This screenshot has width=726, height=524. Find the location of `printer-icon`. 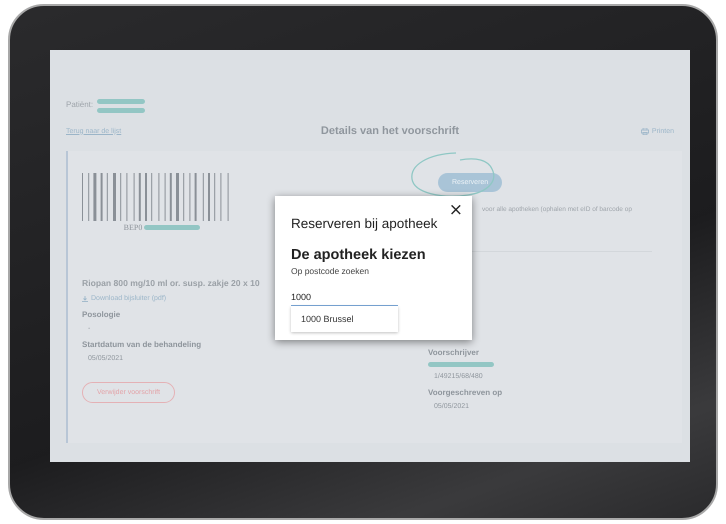

printer-icon is located at coordinates (644, 131).